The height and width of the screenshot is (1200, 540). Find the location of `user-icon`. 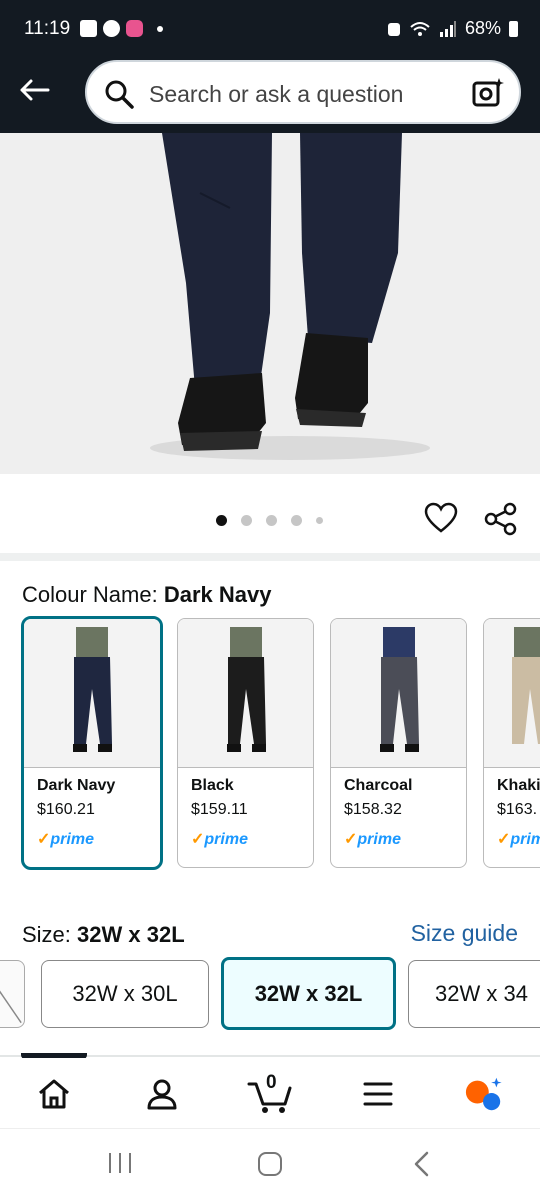

user-icon is located at coordinates (162, 1094).